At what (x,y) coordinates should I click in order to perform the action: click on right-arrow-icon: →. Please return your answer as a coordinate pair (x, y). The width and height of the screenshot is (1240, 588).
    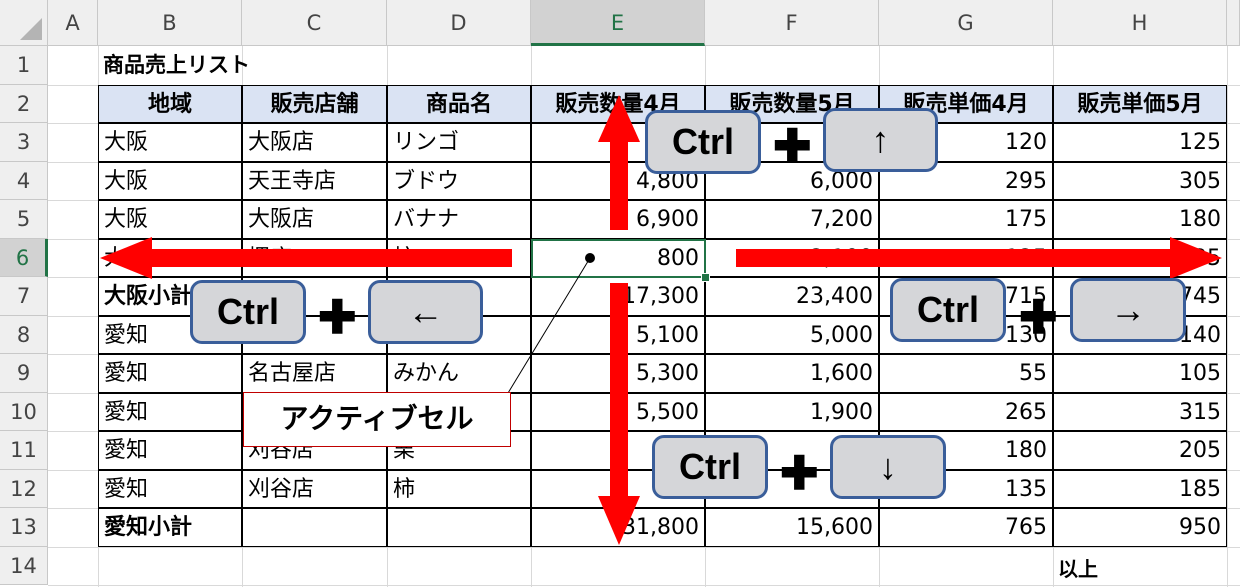
    Looking at the image, I should click on (1128, 309).